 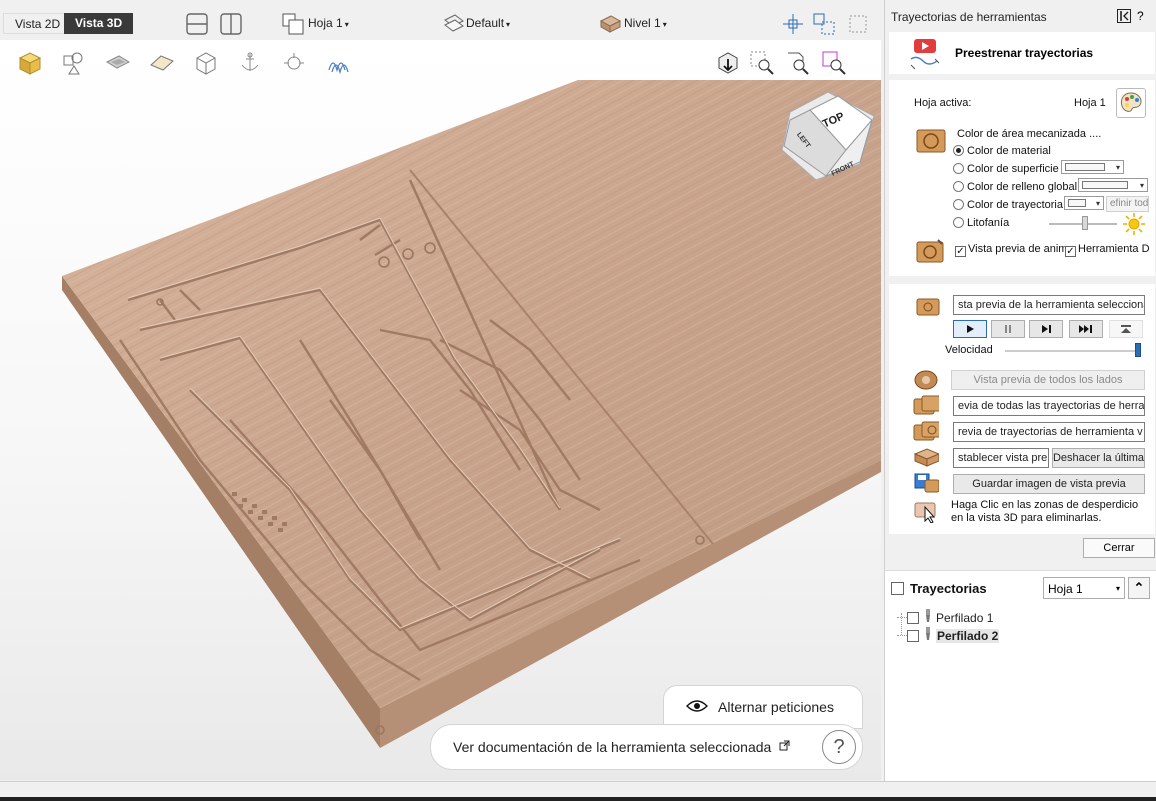 I want to click on eye-icon, so click(x=697, y=707).